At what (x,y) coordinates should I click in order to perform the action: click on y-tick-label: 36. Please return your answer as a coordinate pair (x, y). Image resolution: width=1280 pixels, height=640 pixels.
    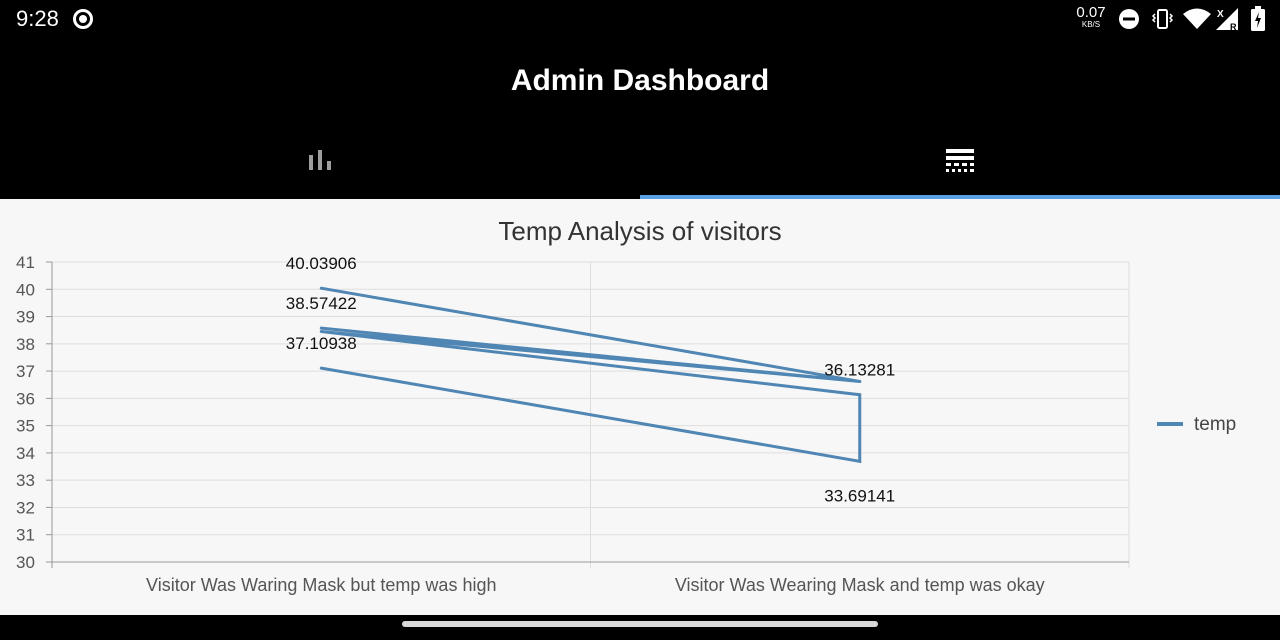
    Looking at the image, I should click on (25, 398).